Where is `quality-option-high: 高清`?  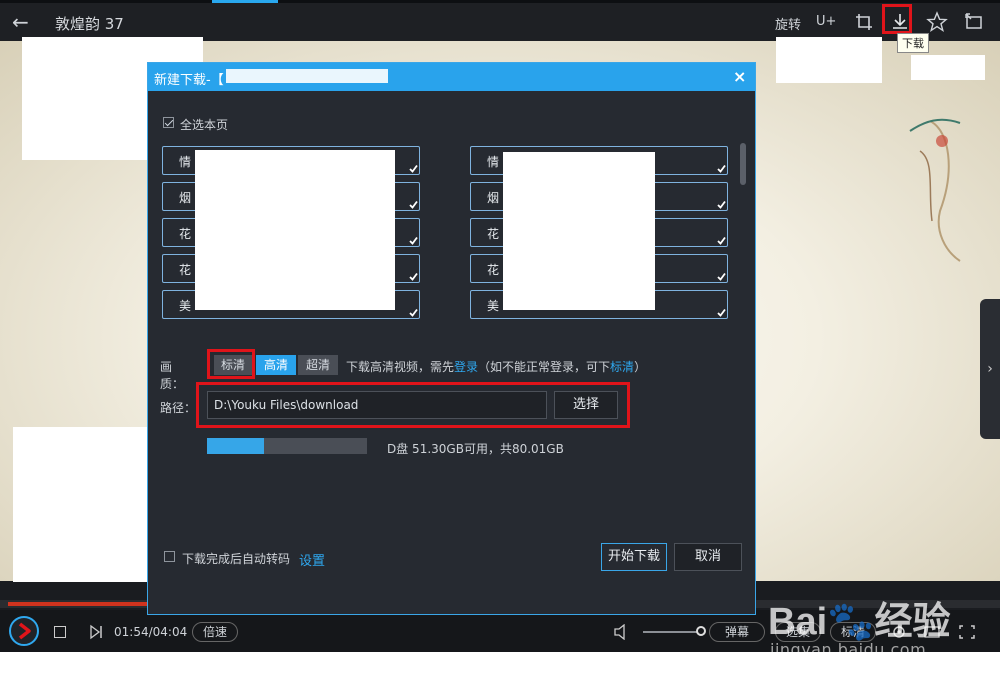
quality-option-high: 高清 is located at coordinates (276, 365).